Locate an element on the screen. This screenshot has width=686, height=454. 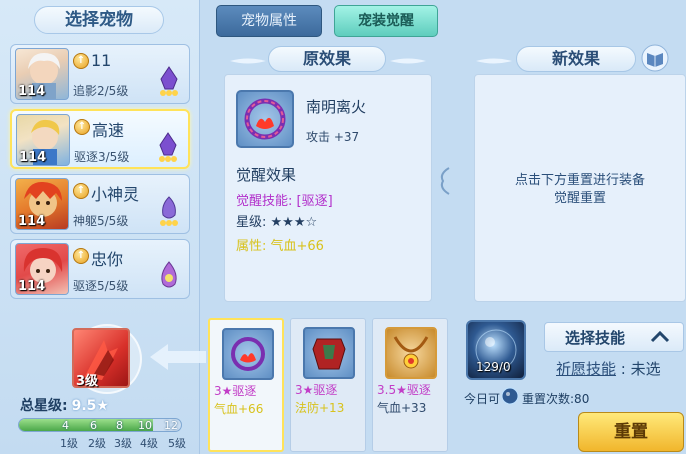
level-label: 1级 is located at coordinates (69, 443).